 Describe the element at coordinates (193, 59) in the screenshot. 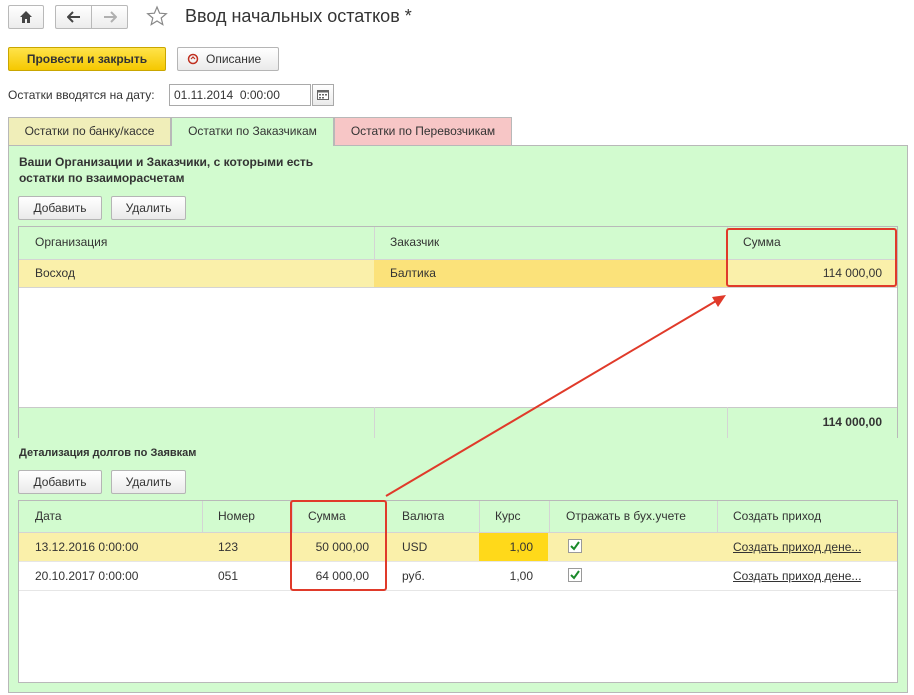

I see `description-icon` at that location.